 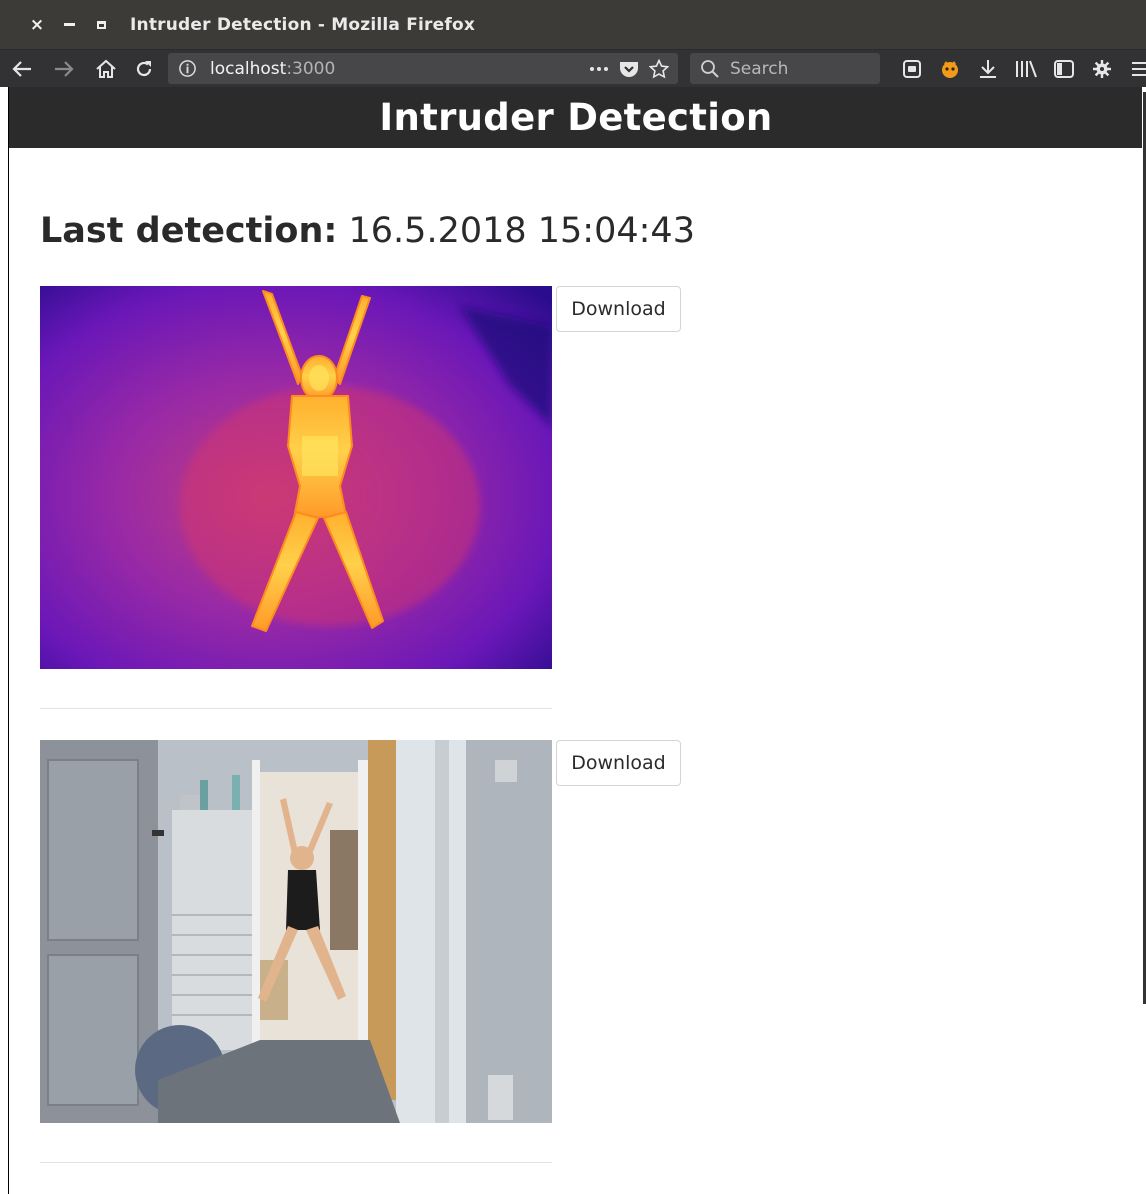 I want to click on reload-button, so click(x=144, y=68).